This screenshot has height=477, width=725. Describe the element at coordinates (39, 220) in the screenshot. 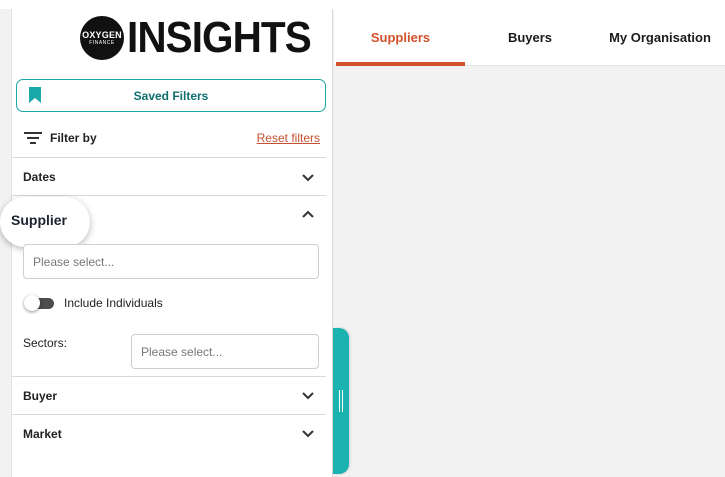

I see `section-title-supplier: Supplier` at that location.